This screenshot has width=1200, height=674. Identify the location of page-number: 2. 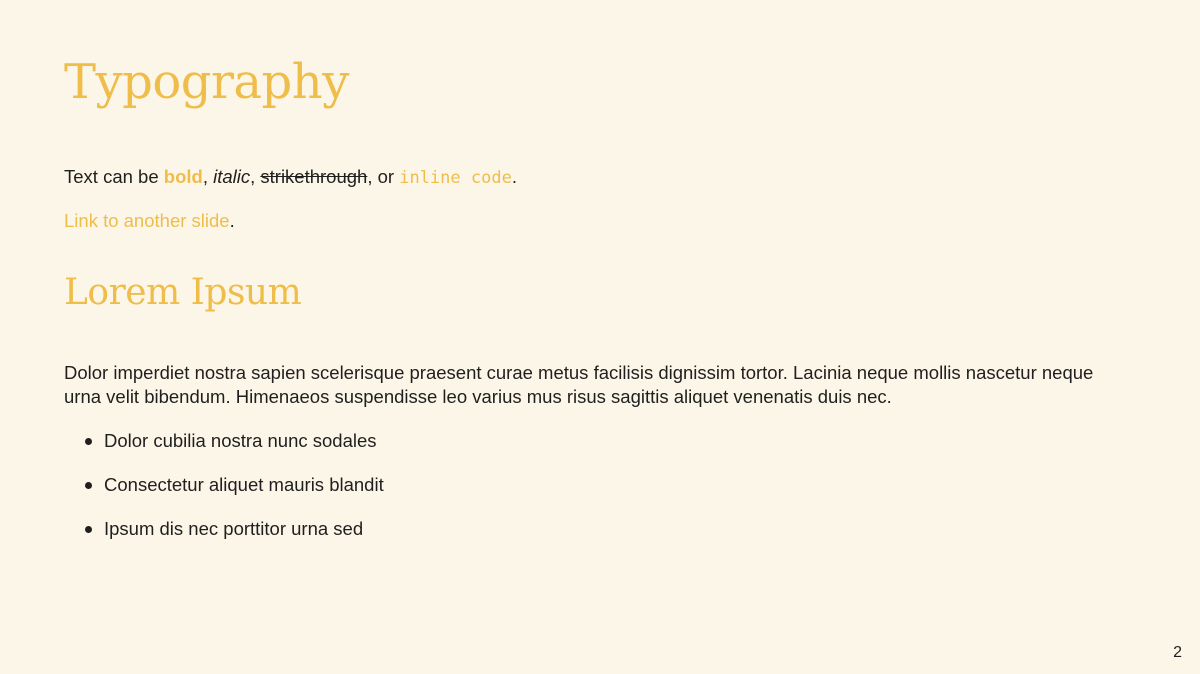
(1177, 652).